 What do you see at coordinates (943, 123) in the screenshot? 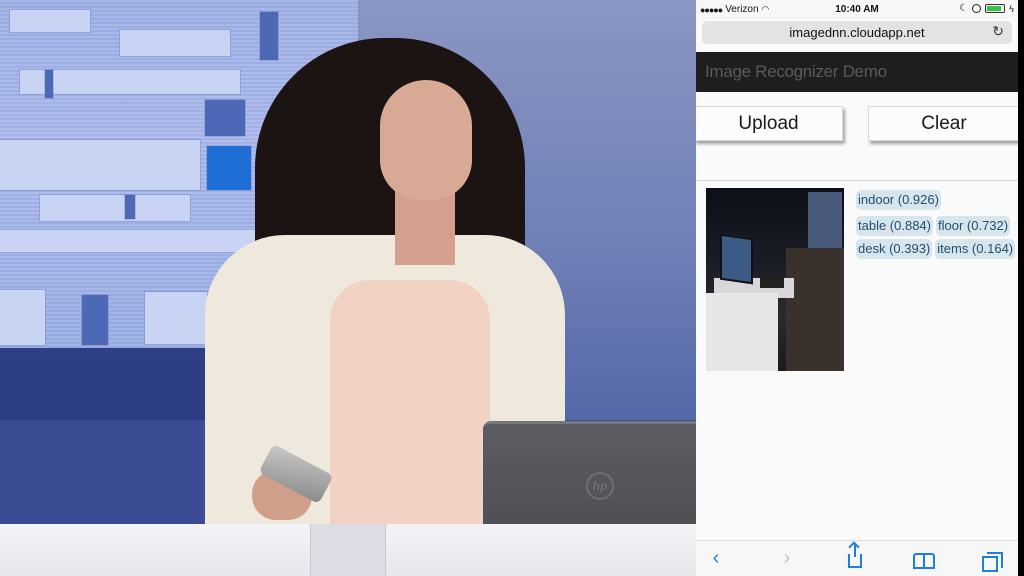
I see `clear-button: Clear` at bounding box center [943, 123].